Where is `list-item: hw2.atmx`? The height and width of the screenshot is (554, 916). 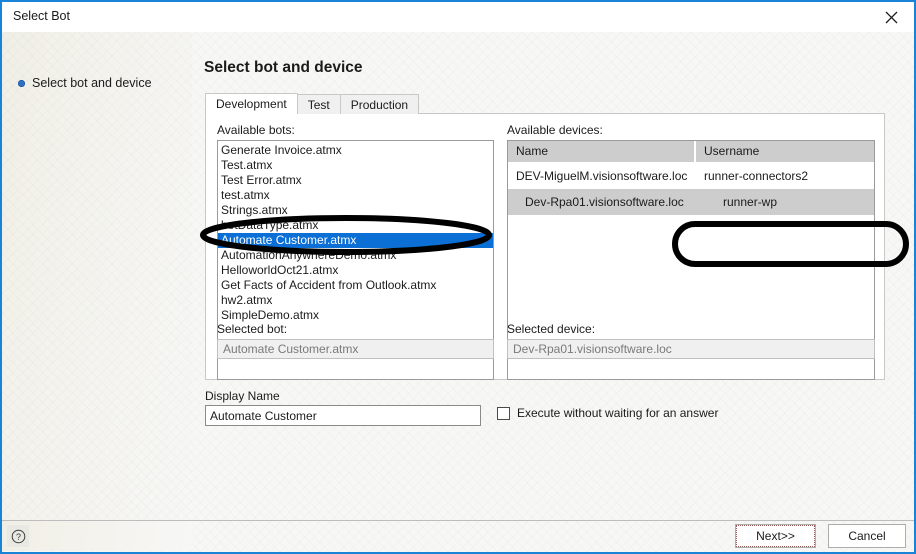 list-item: hw2.atmx is located at coordinates (355, 300).